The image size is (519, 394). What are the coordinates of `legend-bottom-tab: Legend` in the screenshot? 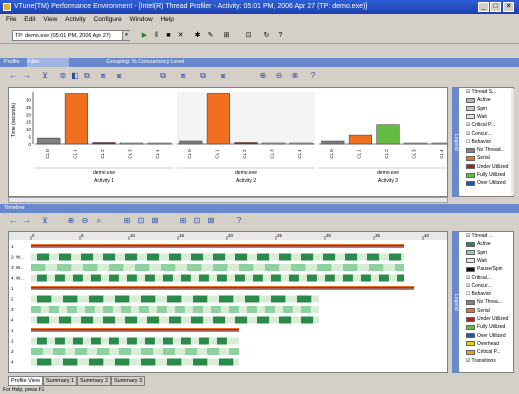 It's located at (455, 302).